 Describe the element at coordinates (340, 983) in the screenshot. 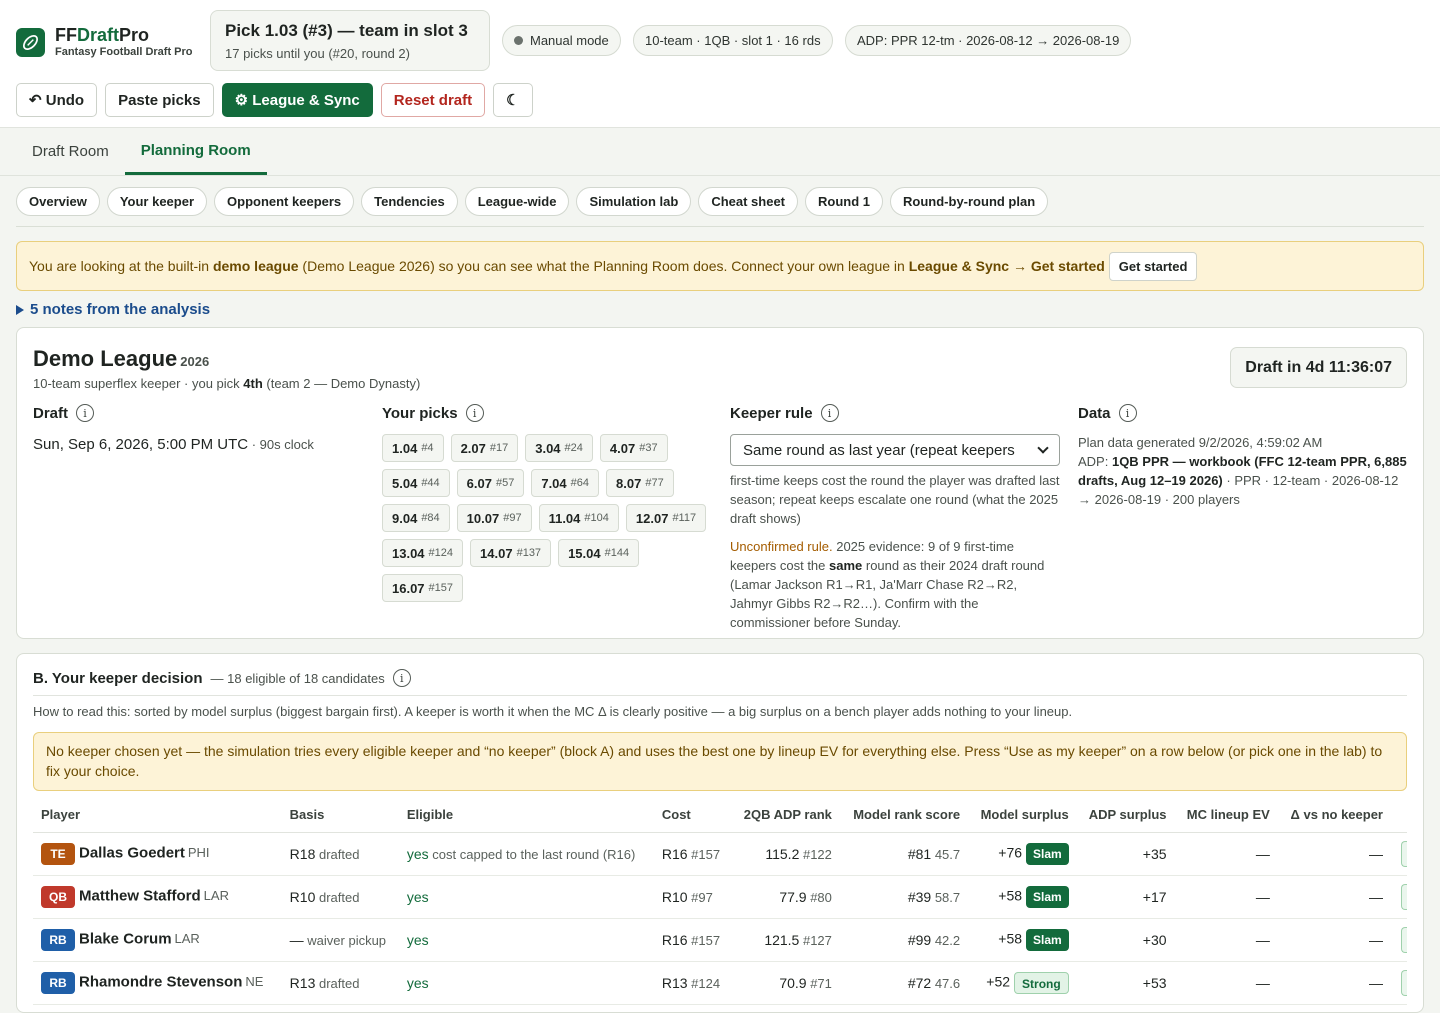

I see `basis-cell: R13 drafted` at that location.